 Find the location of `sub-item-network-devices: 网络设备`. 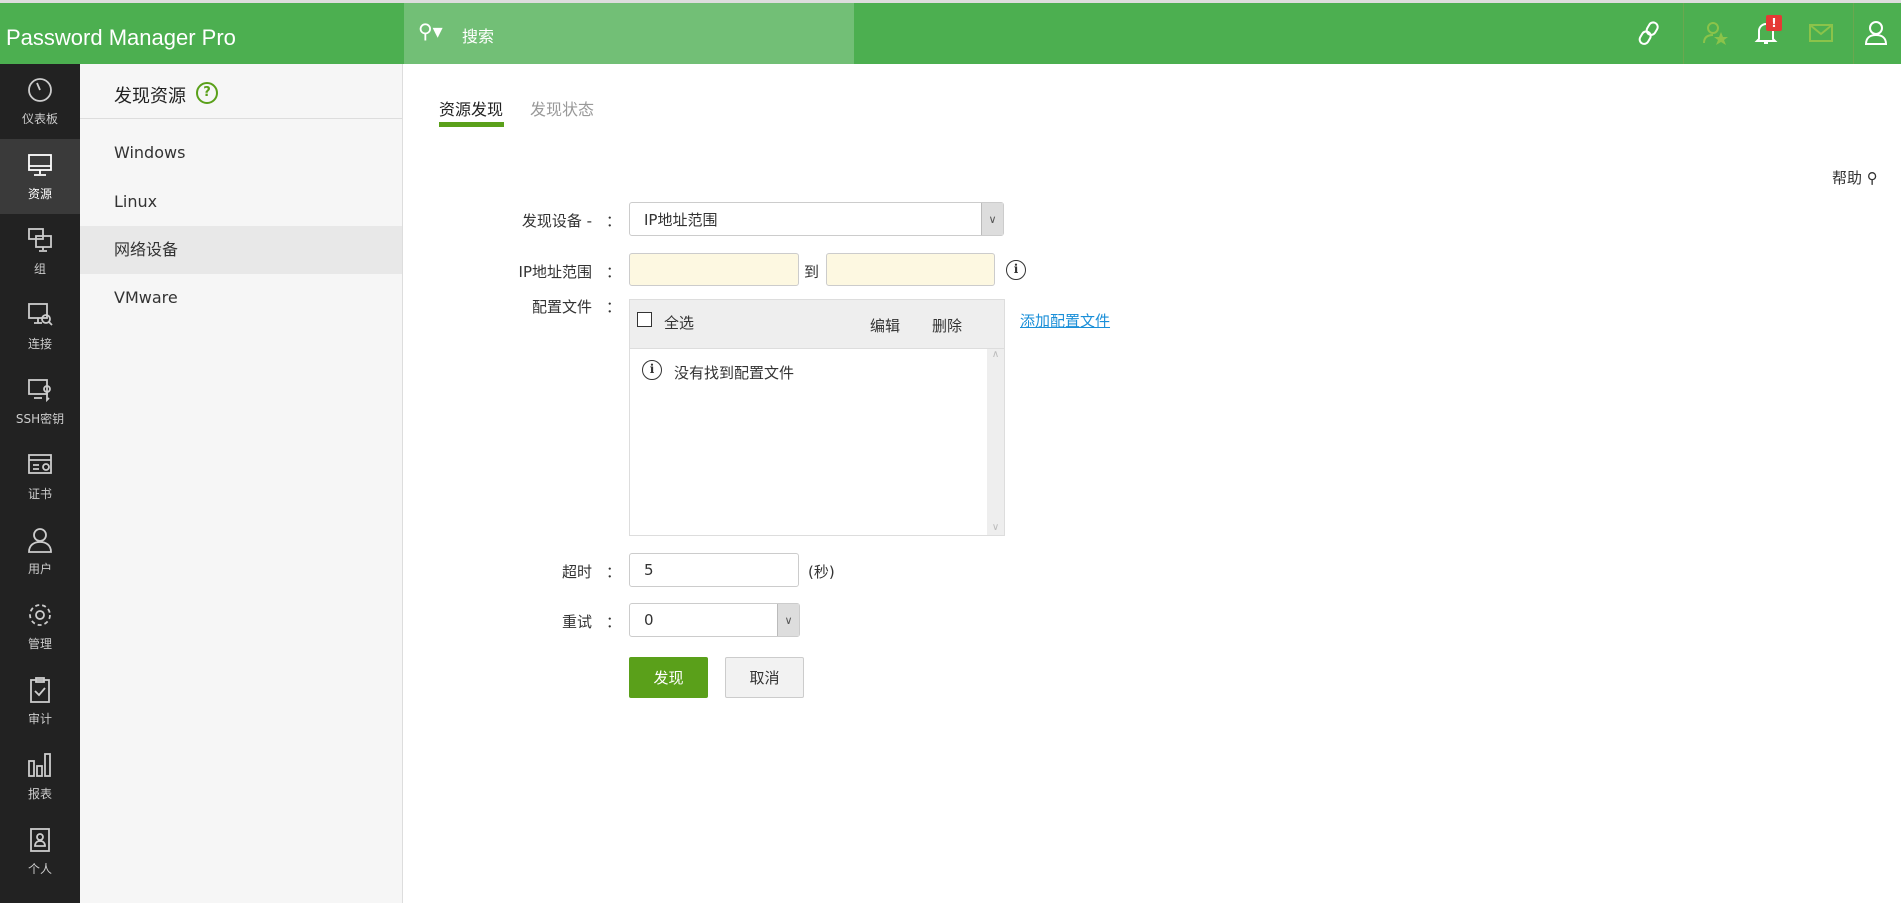

sub-item-network-devices: 网络设备 is located at coordinates (241, 250).